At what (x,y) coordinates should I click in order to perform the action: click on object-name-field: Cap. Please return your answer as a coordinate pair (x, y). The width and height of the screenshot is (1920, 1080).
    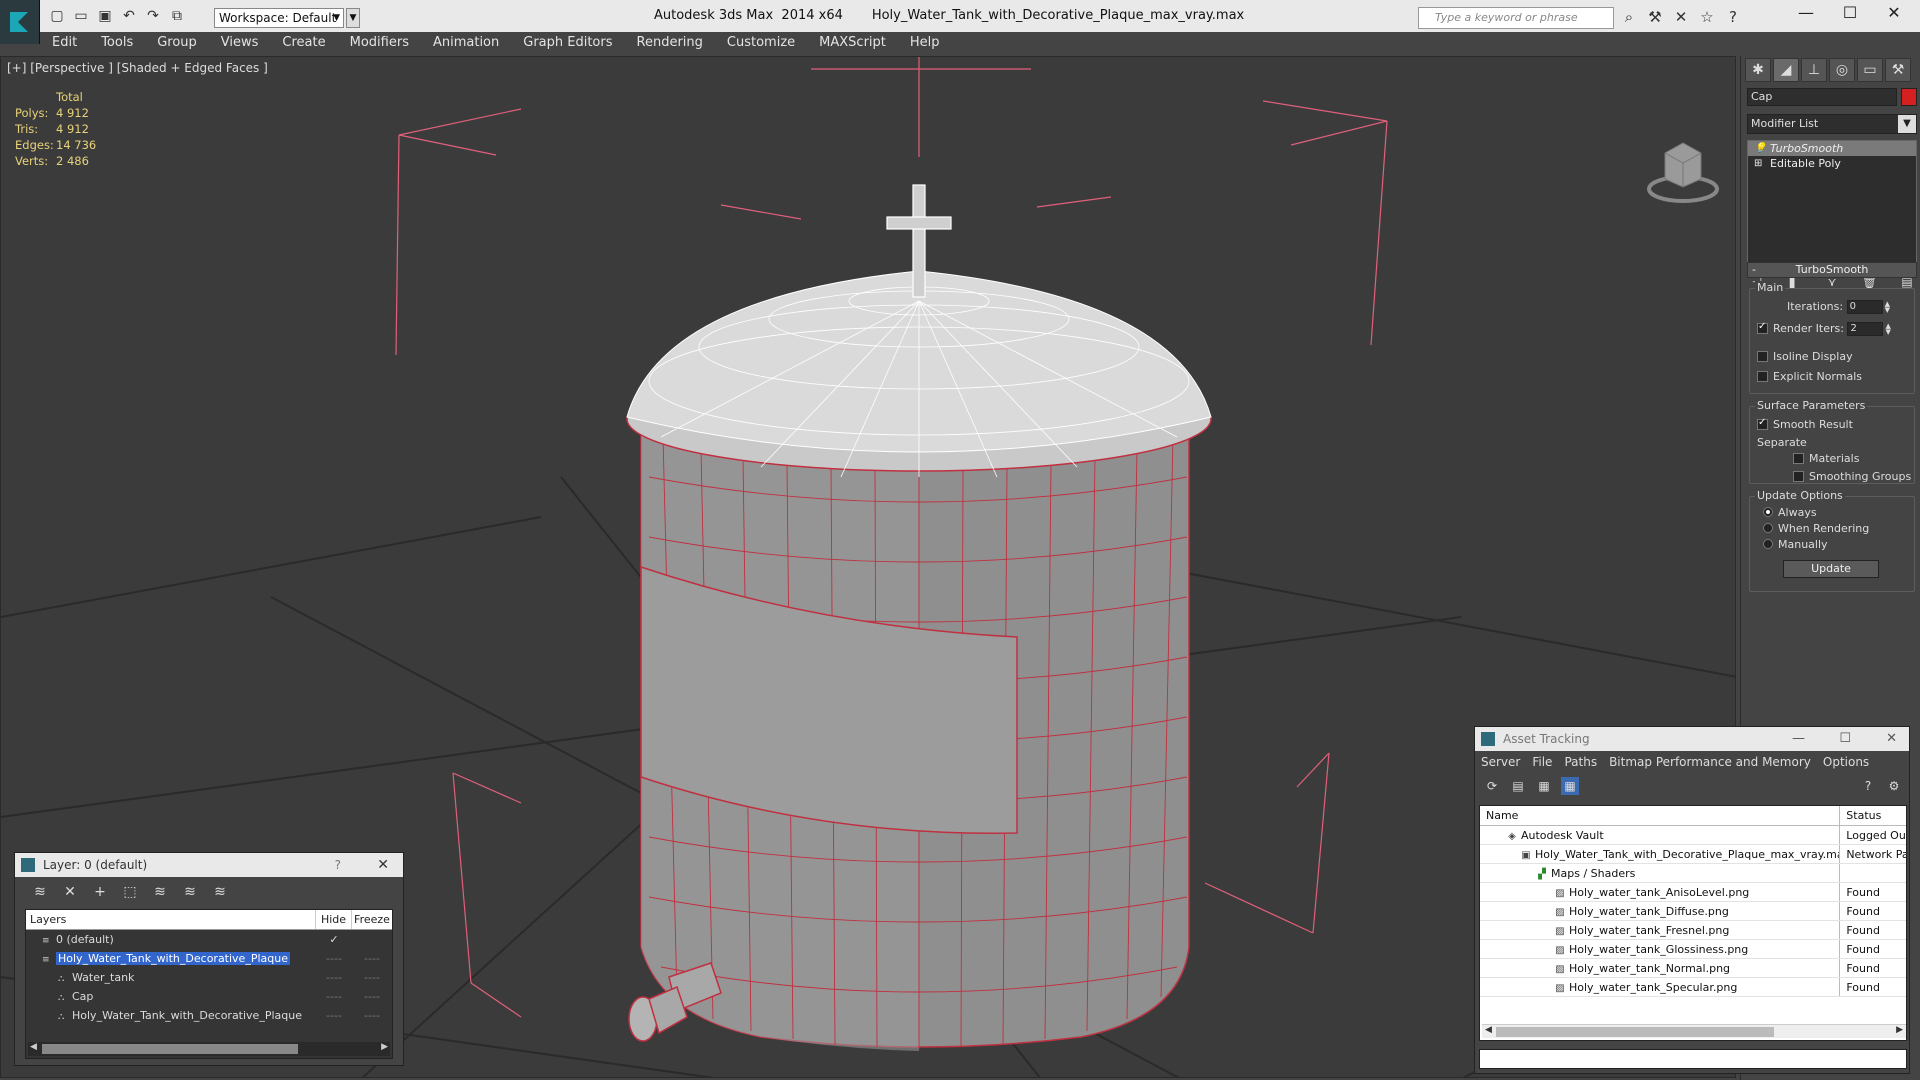
    Looking at the image, I should click on (1822, 97).